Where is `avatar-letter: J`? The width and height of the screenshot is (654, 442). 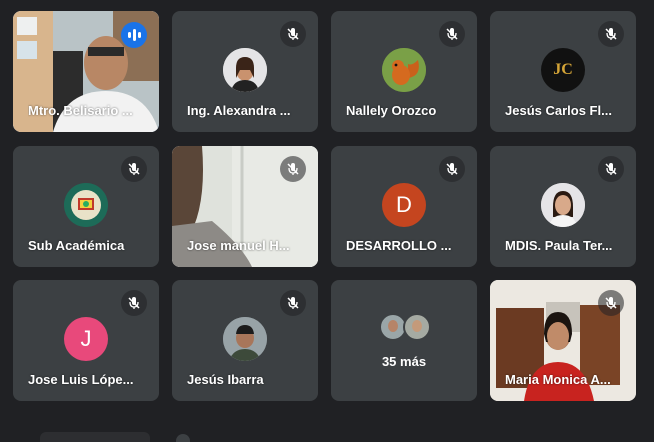 avatar-letter: J is located at coordinates (86, 338).